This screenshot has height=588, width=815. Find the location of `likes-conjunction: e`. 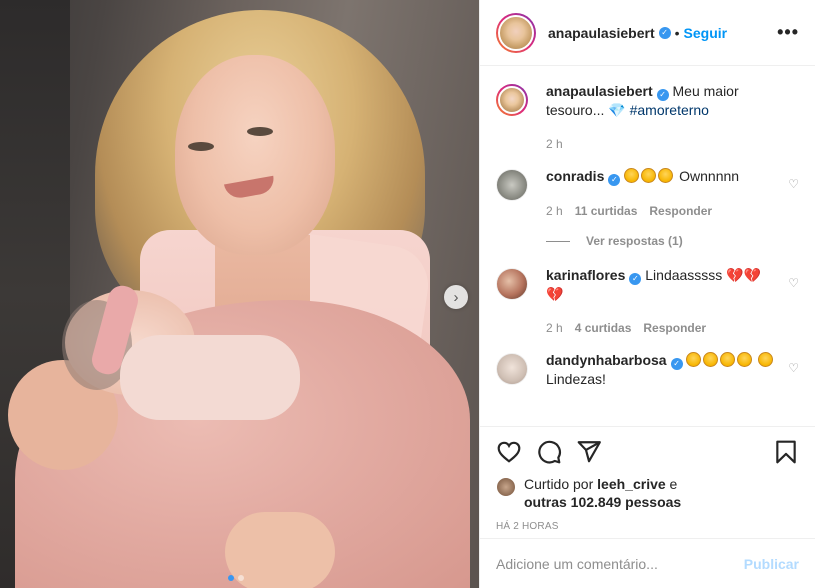

likes-conjunction: e is located at coordinates (671, 484).